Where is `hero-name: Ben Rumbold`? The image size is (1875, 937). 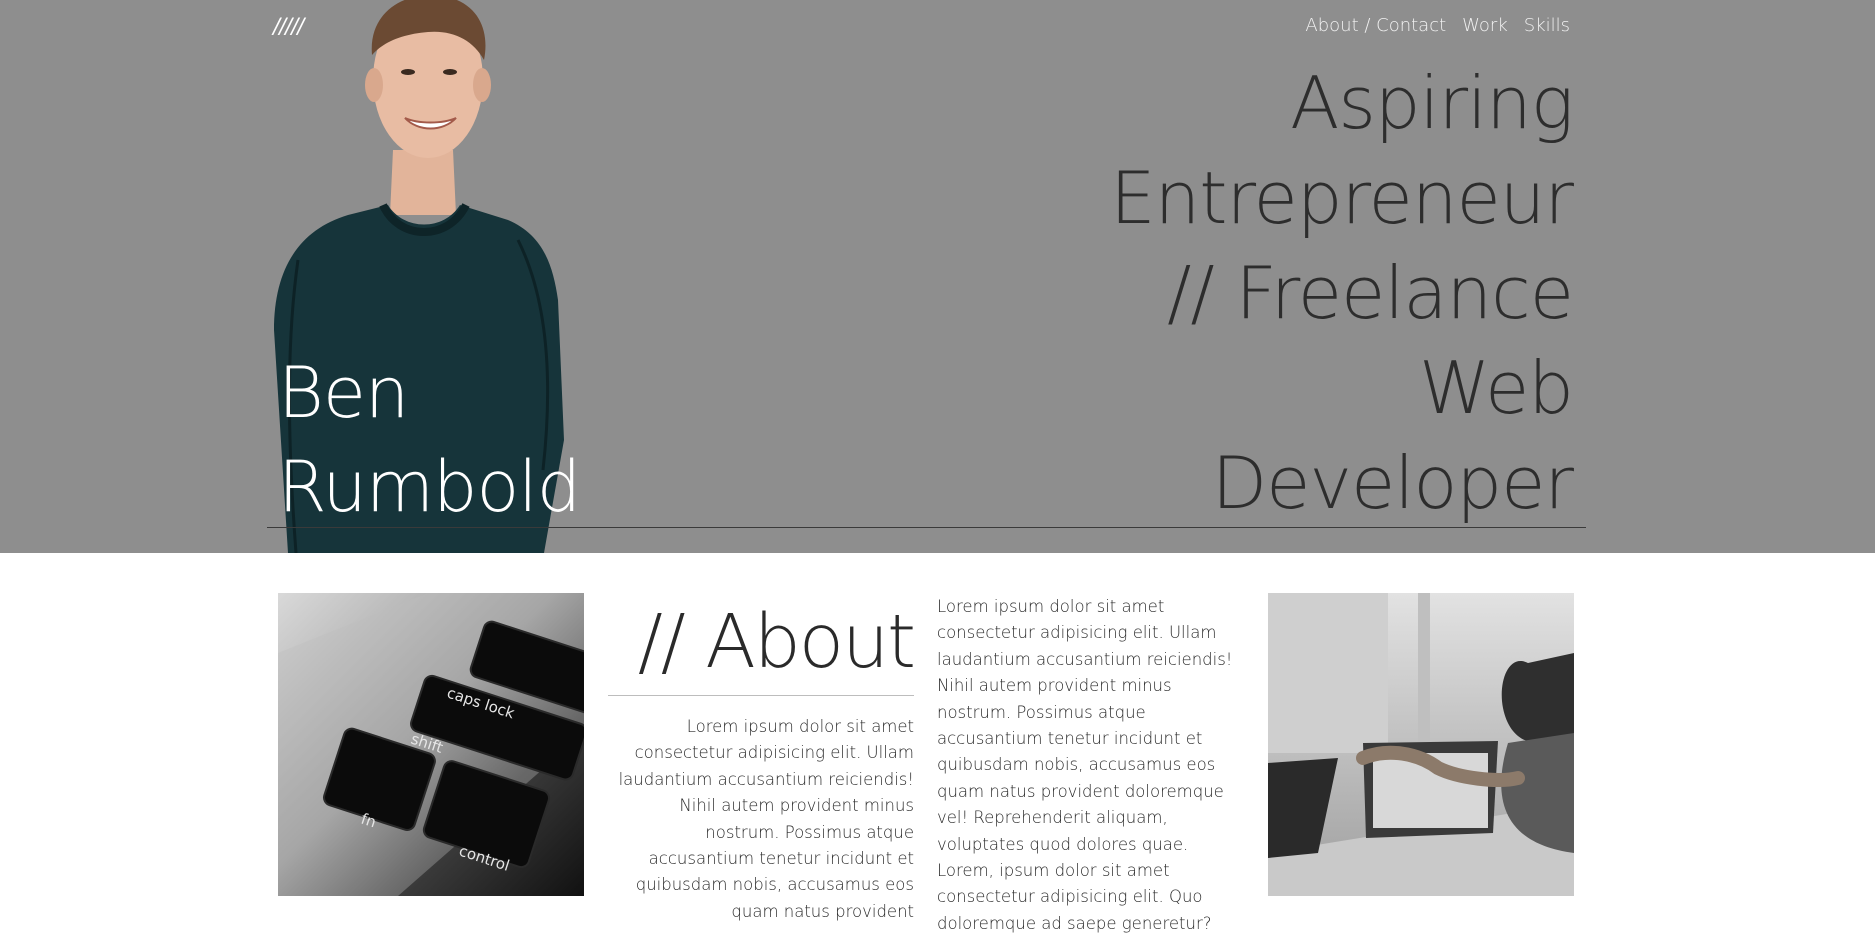
hero-name: Ben Rumbold is located at coordinates (429, 440).